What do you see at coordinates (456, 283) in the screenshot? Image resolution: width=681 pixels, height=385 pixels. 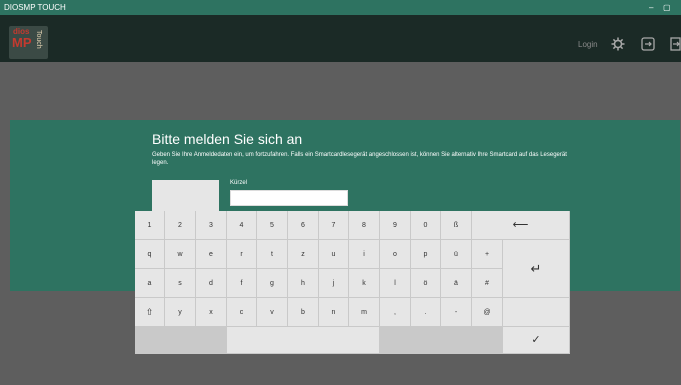 I see `key-ae: ä` at bounding box center [456, 283].